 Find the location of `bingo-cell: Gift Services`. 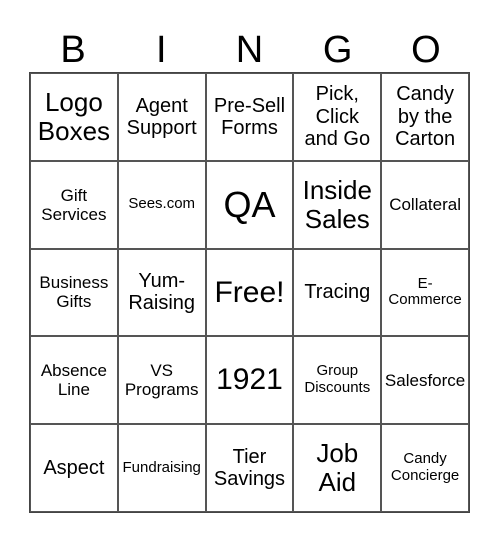

bingo-cell: Gift Services is located at coordinates (74, 204).